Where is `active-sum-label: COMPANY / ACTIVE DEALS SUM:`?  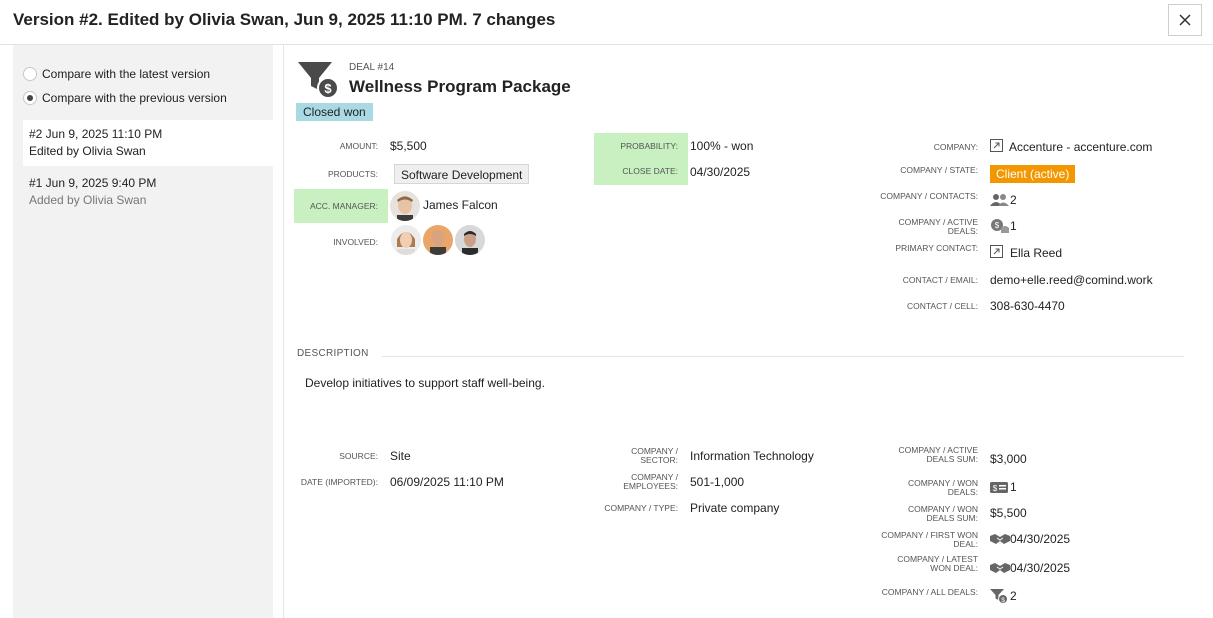 active-sum-label: COMPANY / ACTIVE DEALS SUM: is located at coordinates (938, 454).